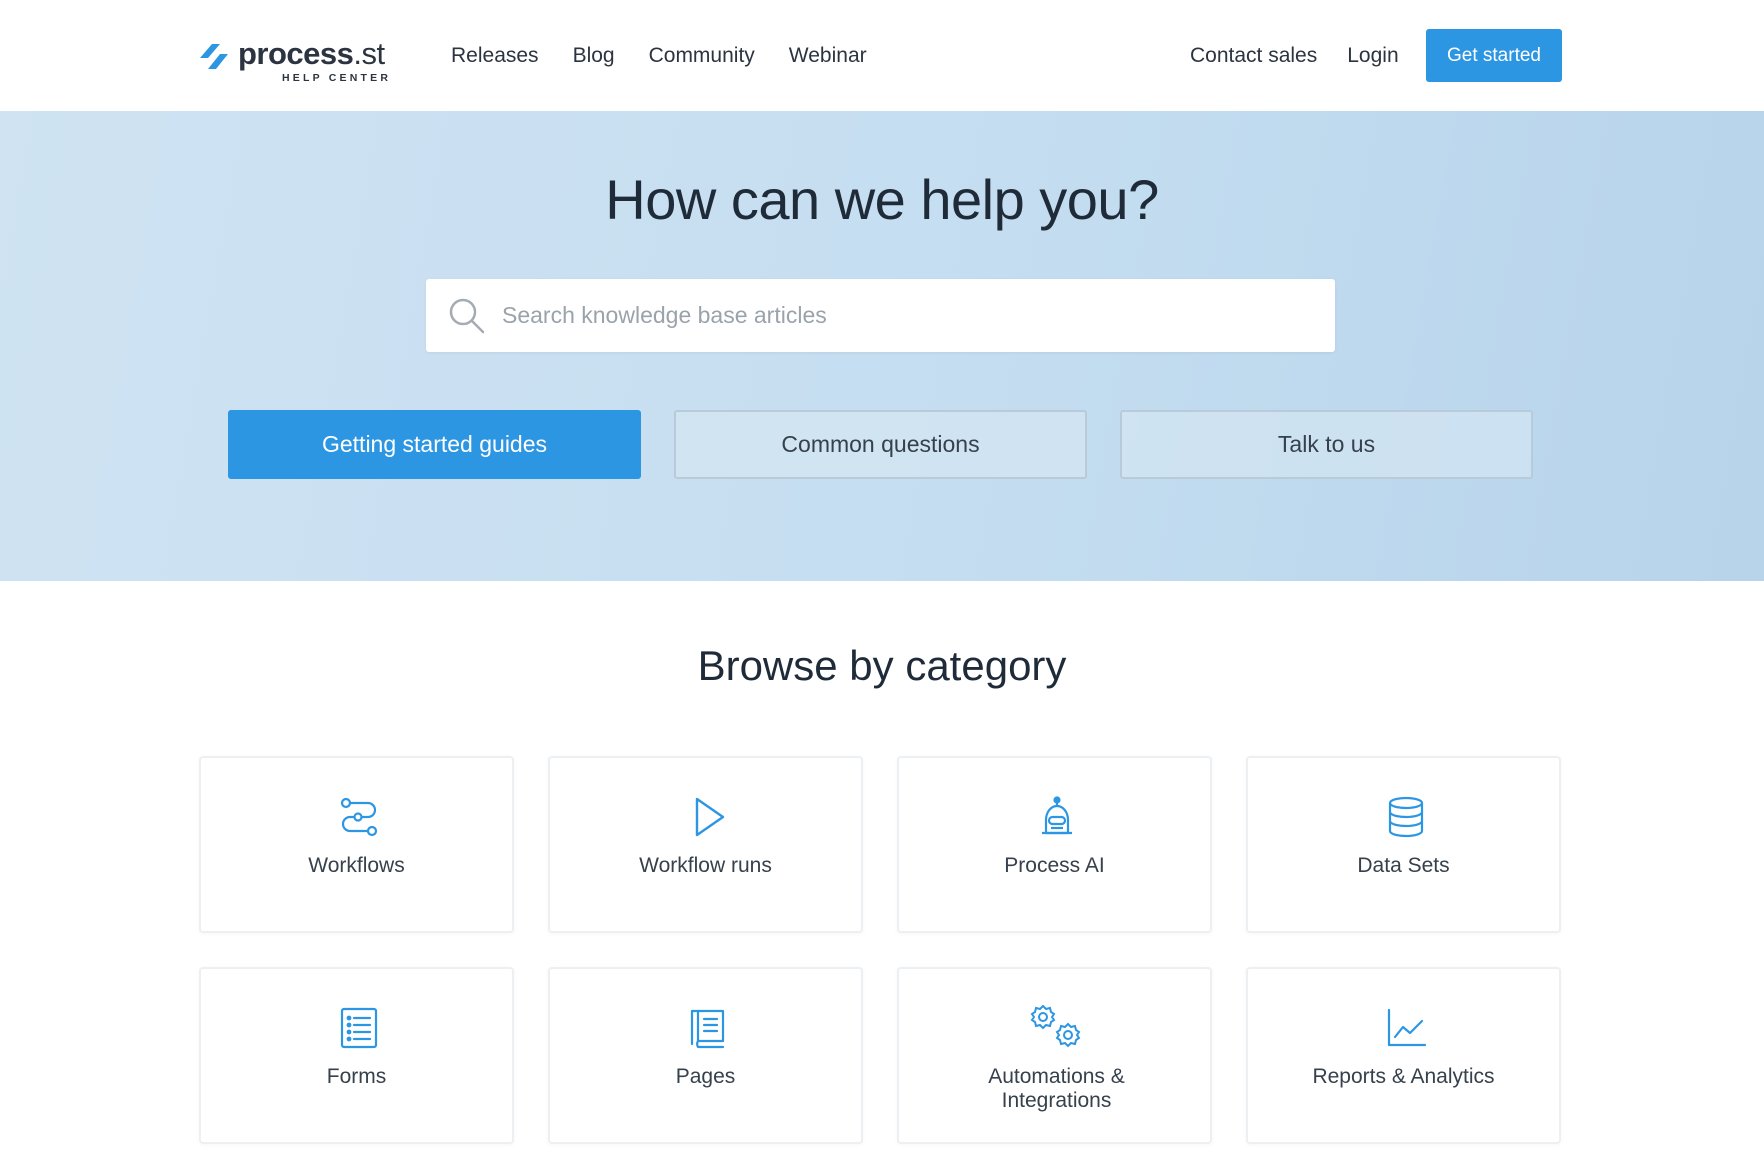  Describe the element at coordinates (434, 444) in the screenshot. I see `getting-started-guides-button: Getting started guides` at that location.